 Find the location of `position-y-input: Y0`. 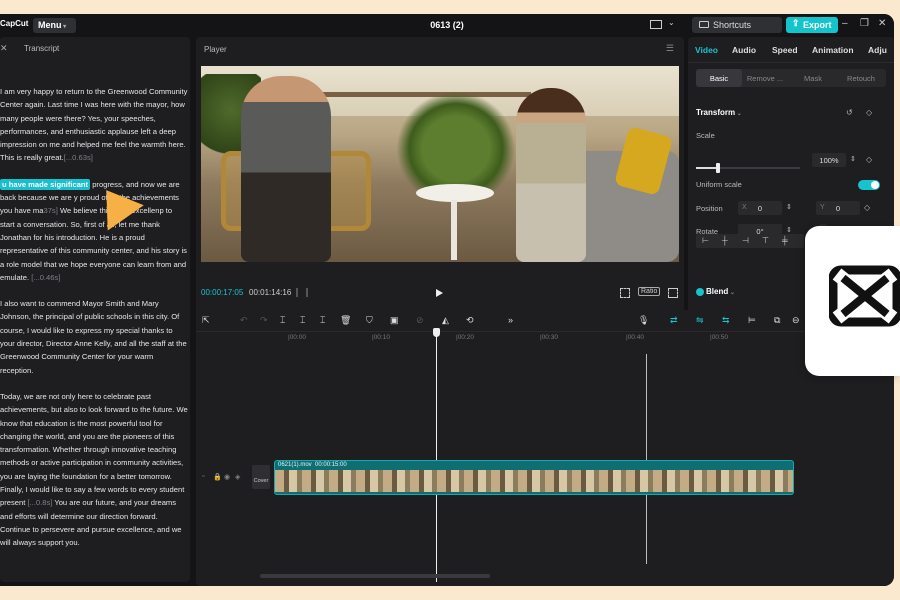

position-y-input: Y0 is located at coordinates (838, 208).